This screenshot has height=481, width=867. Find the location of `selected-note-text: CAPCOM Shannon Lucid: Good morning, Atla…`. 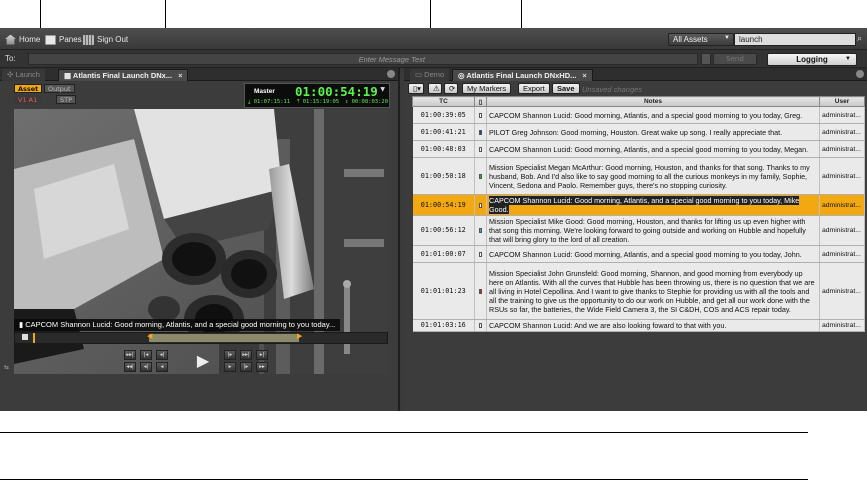

selected-note-text: CAPCOM Shannon Lucid: Good morning, Atla… is located at coordinates (644, 205).